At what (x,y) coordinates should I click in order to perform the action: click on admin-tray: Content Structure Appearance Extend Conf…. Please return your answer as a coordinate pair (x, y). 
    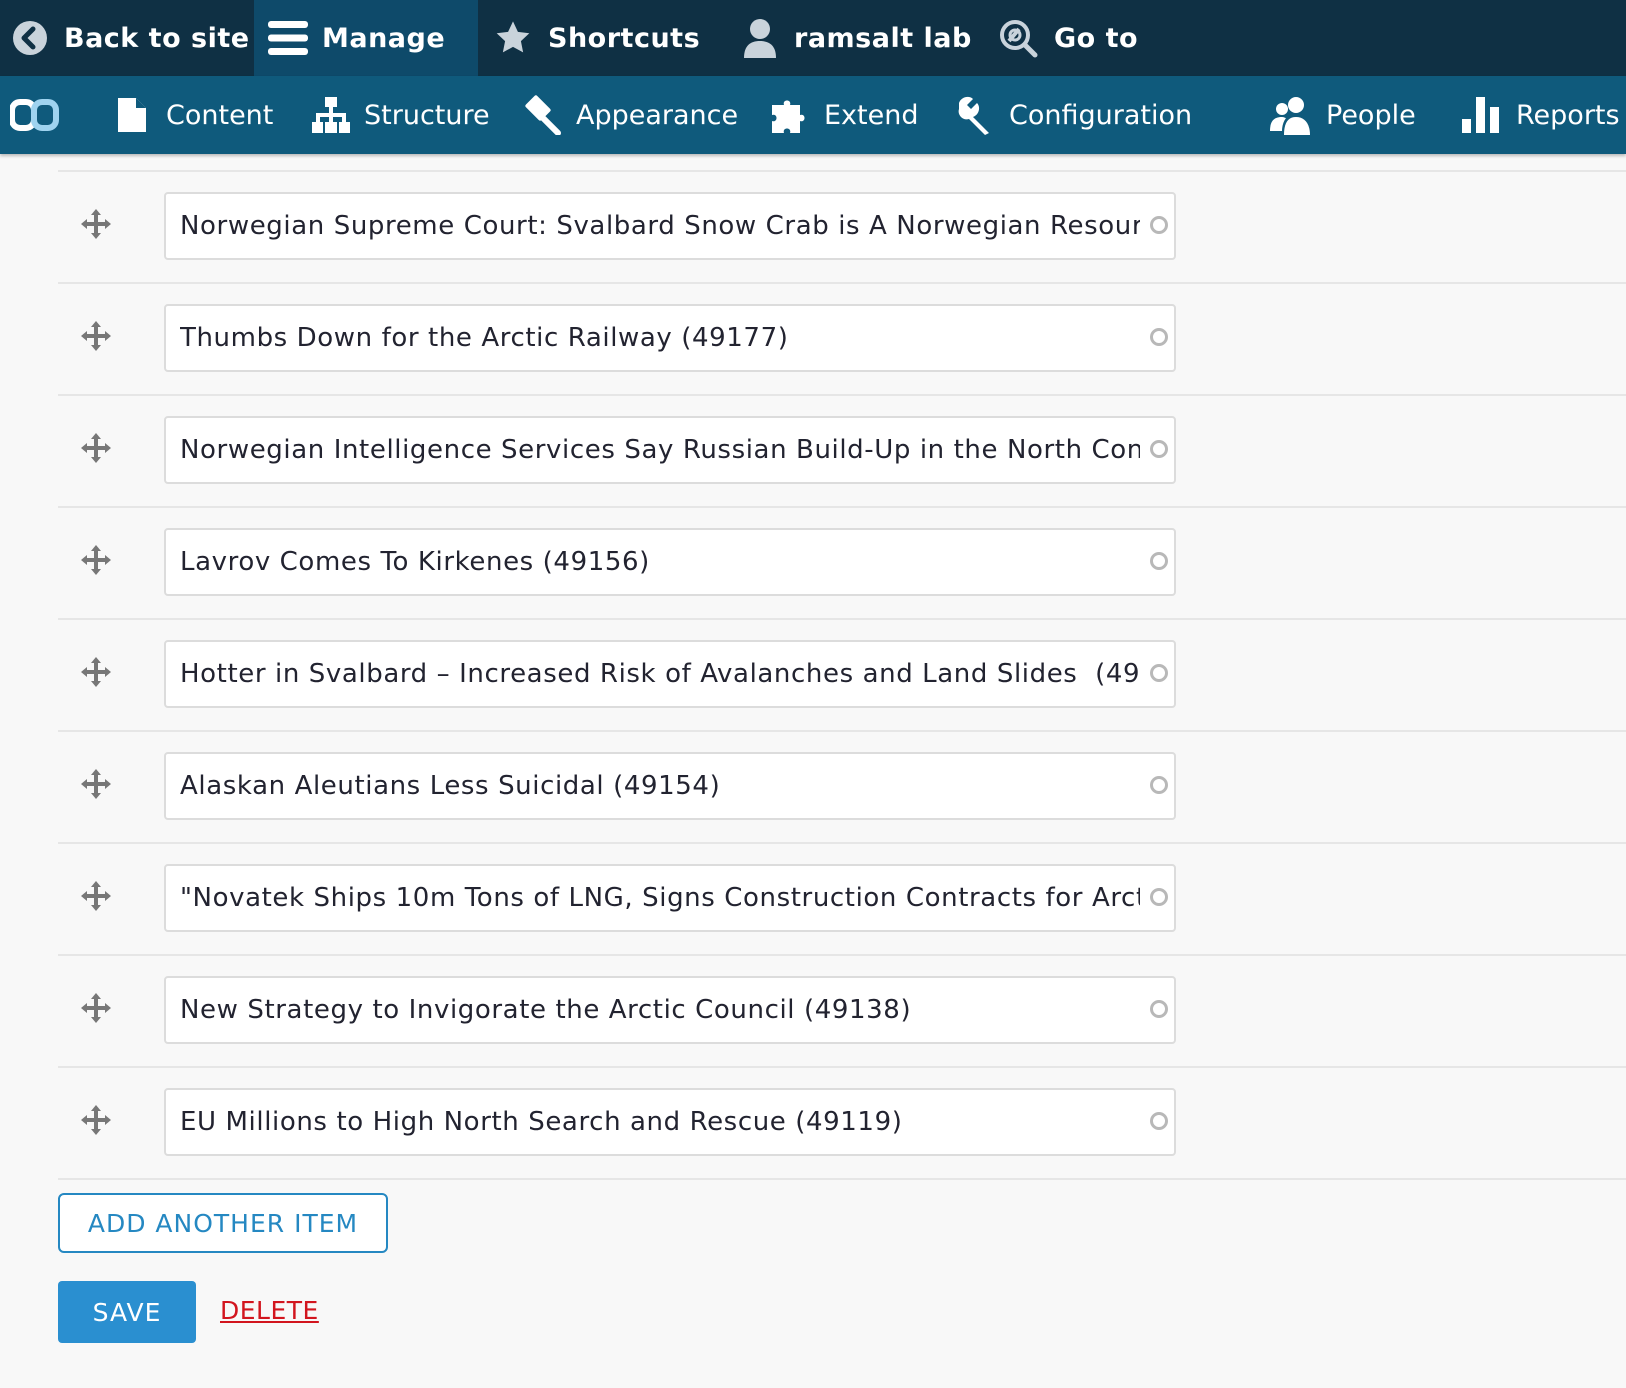
    Looking at the image, I should click on (813, 115).